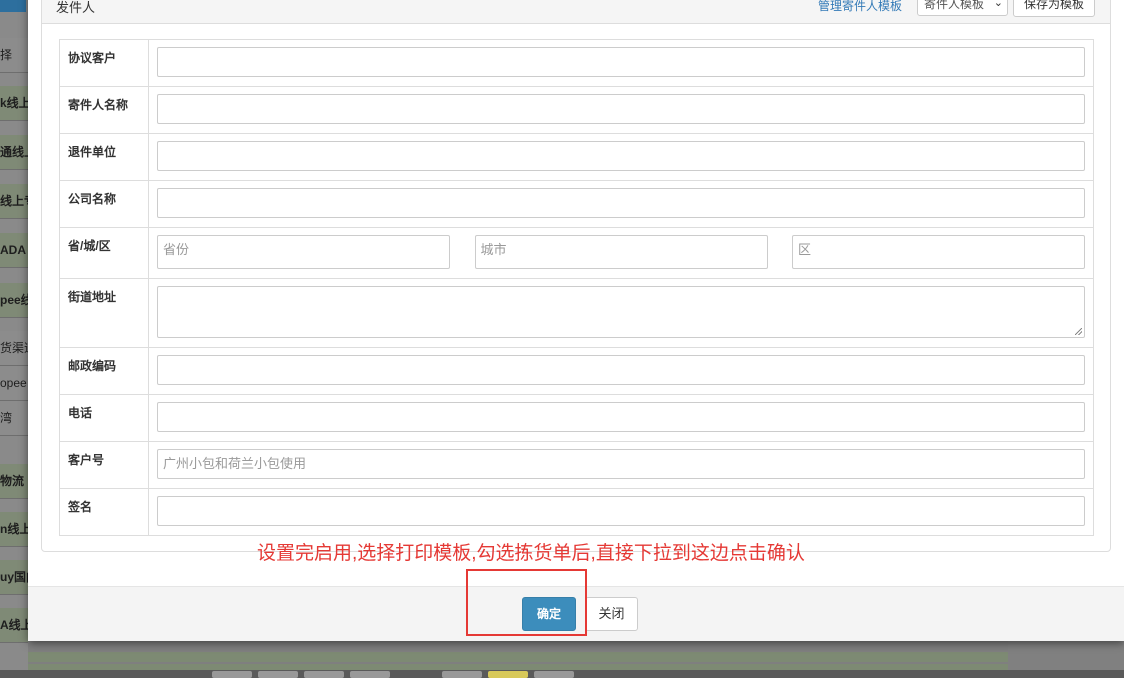  I want to click on form-row: 电话, so click(576, 418).